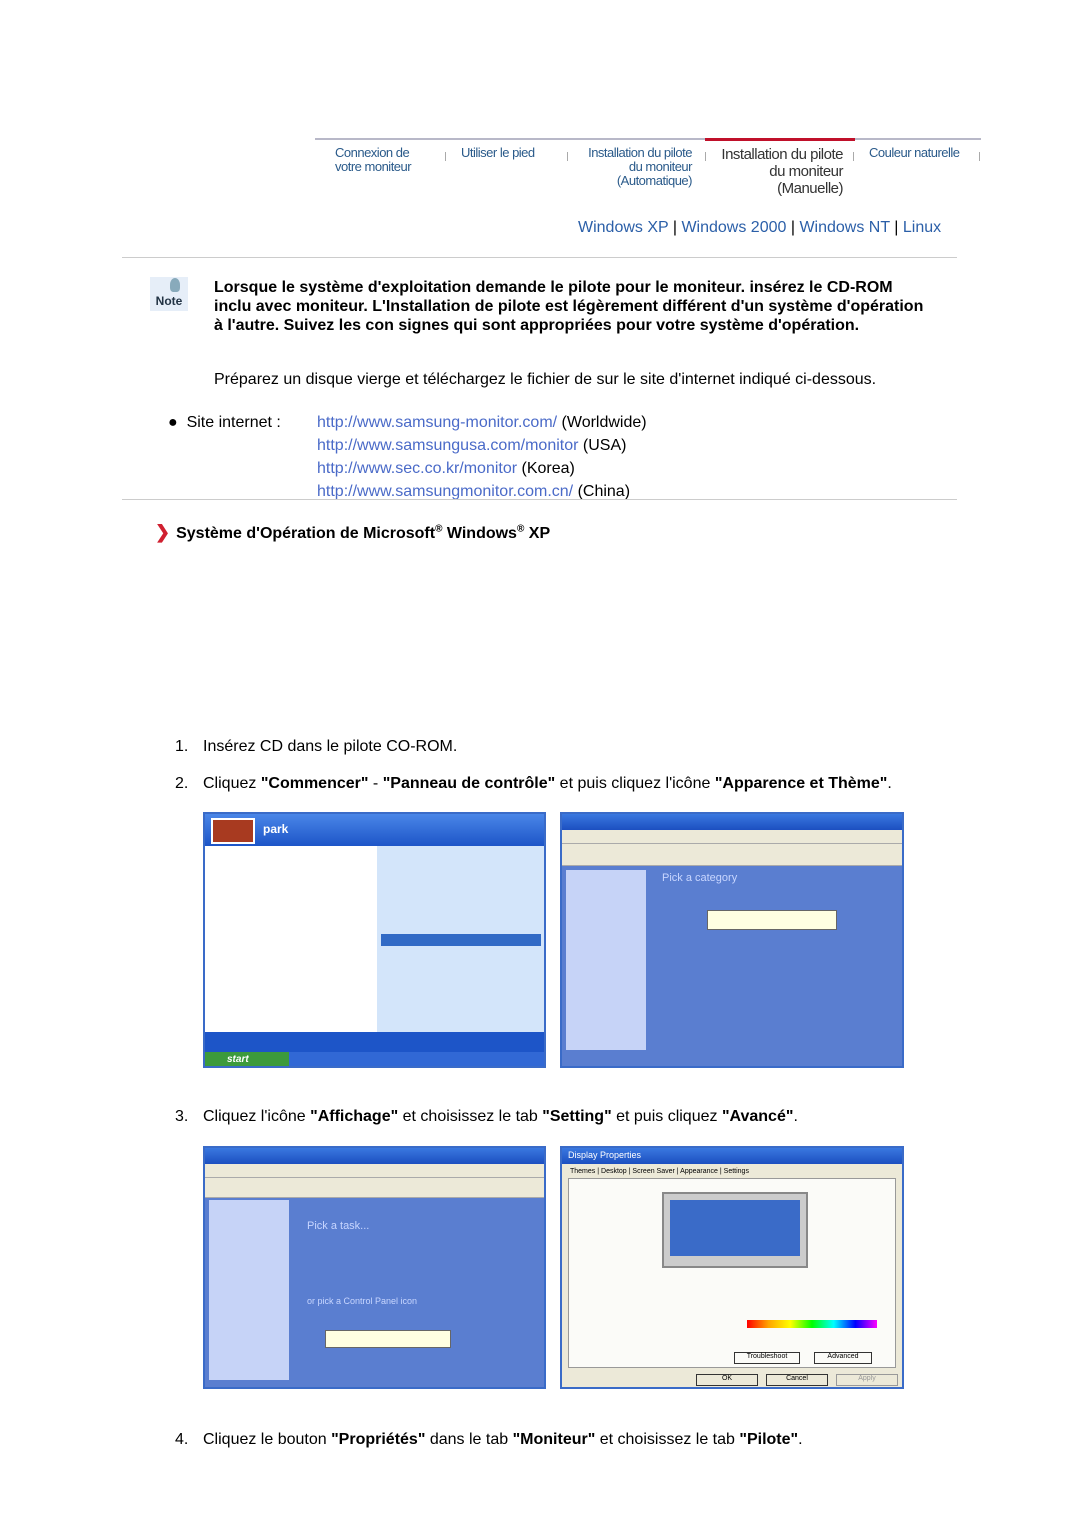 The image size is (1080, 1528). I want to click on note-icon: Note, so click(169, 294).